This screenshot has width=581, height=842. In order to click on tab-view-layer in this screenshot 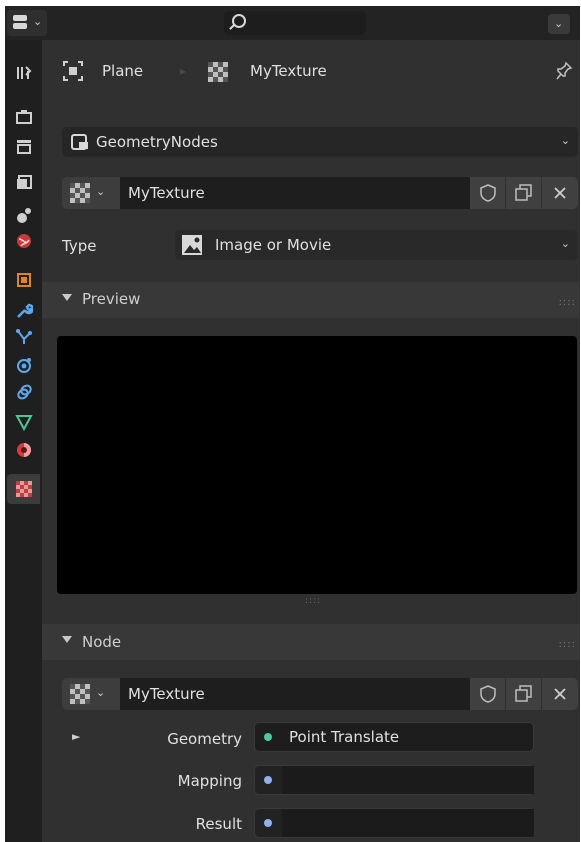, I will do `click(23, 183)`.